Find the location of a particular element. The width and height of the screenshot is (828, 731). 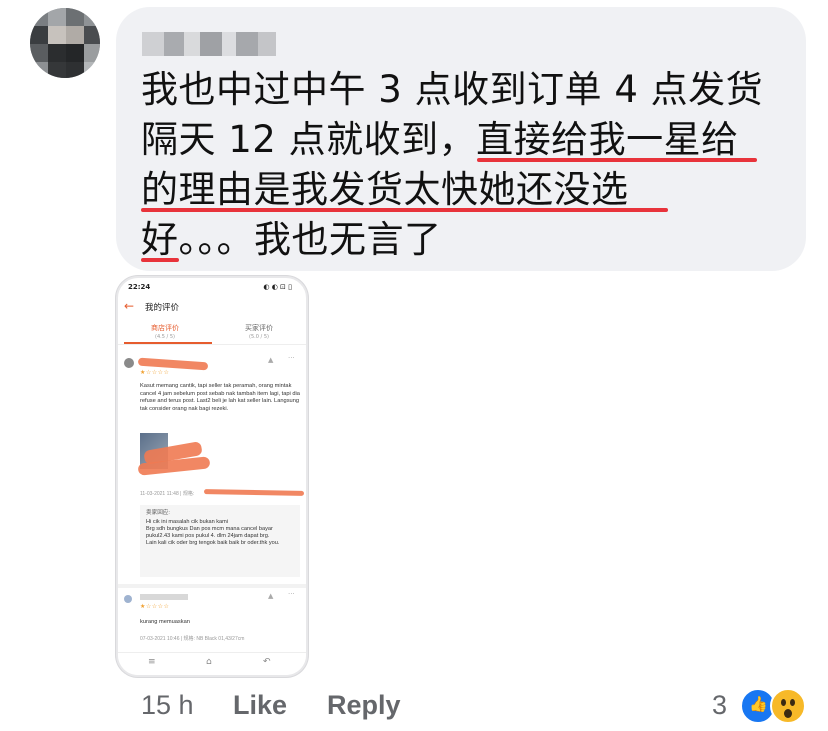

status-time: 22:24 is located at coordinates (139, 287).